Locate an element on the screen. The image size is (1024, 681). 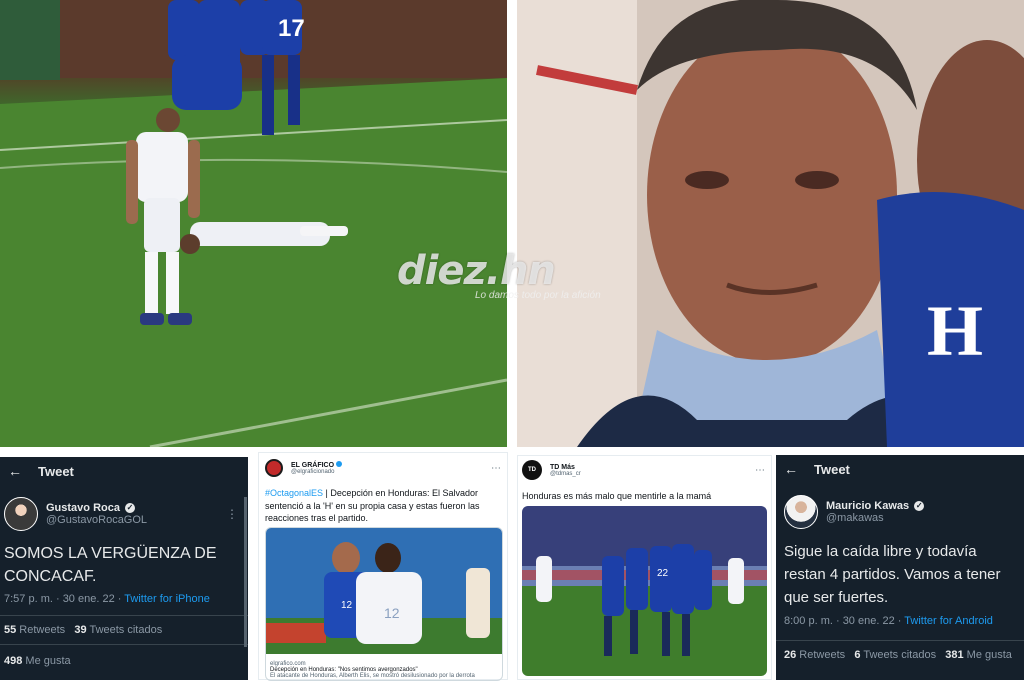
retweets-count: 26 is located at coordinates (790, 655).